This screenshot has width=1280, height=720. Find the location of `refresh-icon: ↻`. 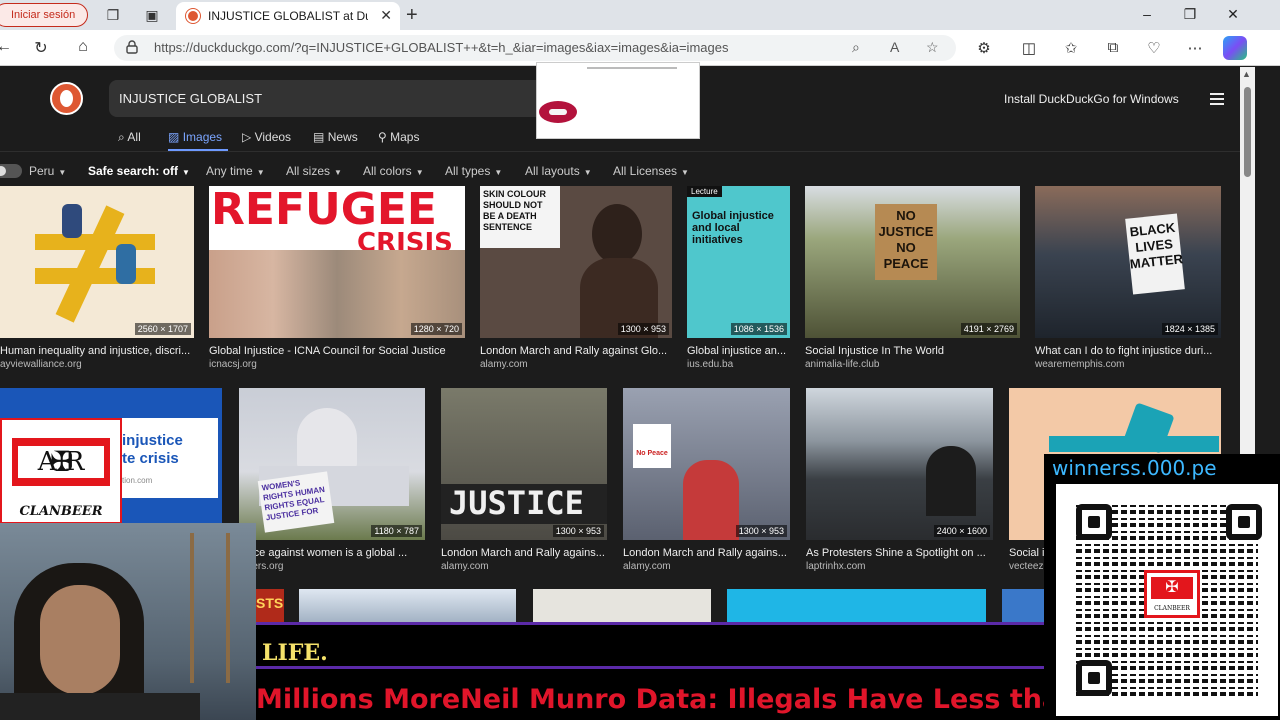

refresh-icon: ↻ is located at coordinates (41, 48).